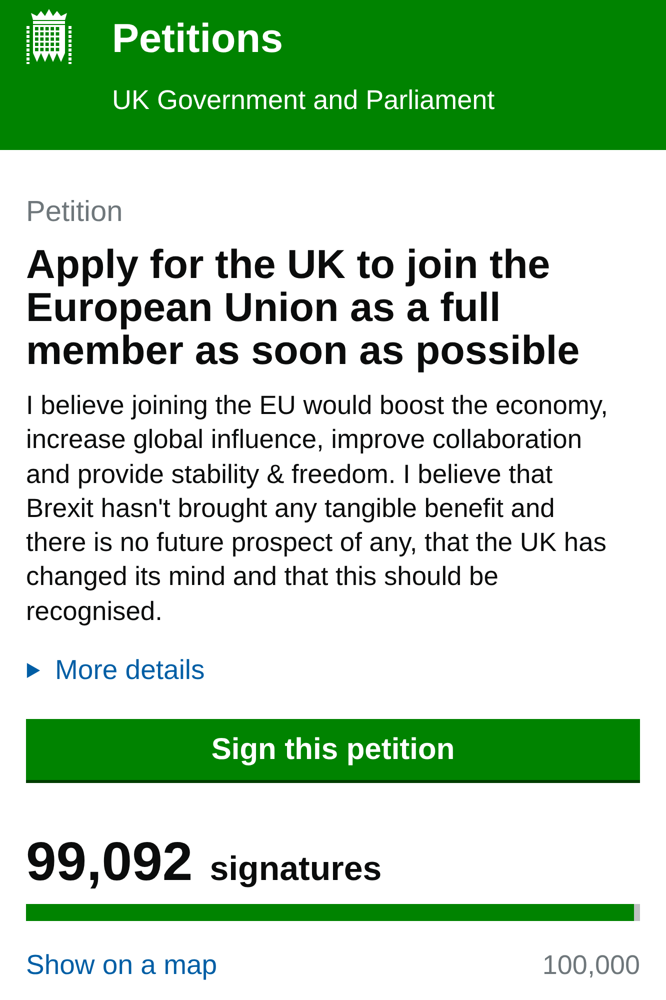  Describe the element at coordinates (296, 869) in the screenshot. I see `signatures-label: signatures` at that location.